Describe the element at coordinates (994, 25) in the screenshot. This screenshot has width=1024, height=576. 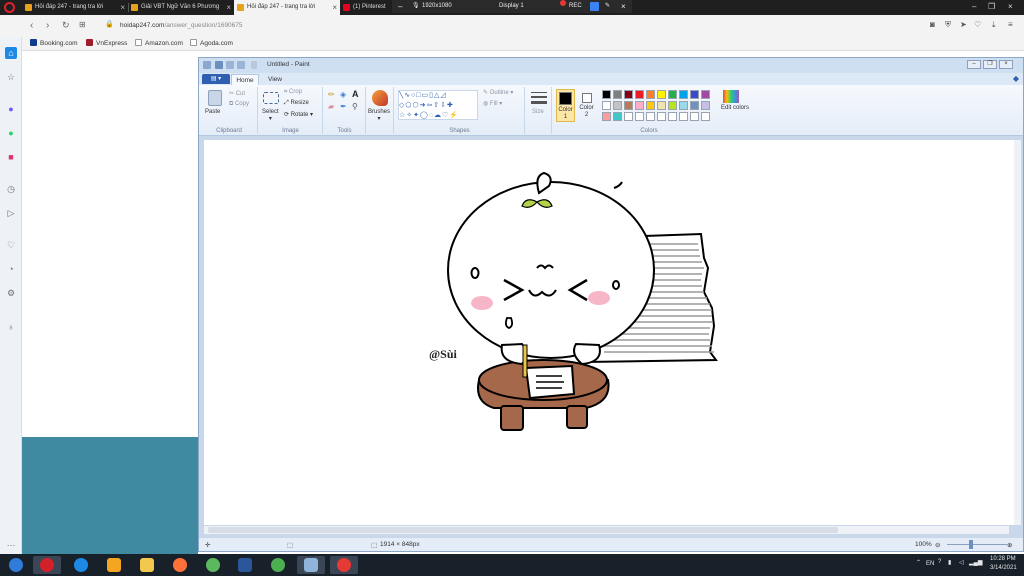
I see `download-icon: ⤓` at that location.